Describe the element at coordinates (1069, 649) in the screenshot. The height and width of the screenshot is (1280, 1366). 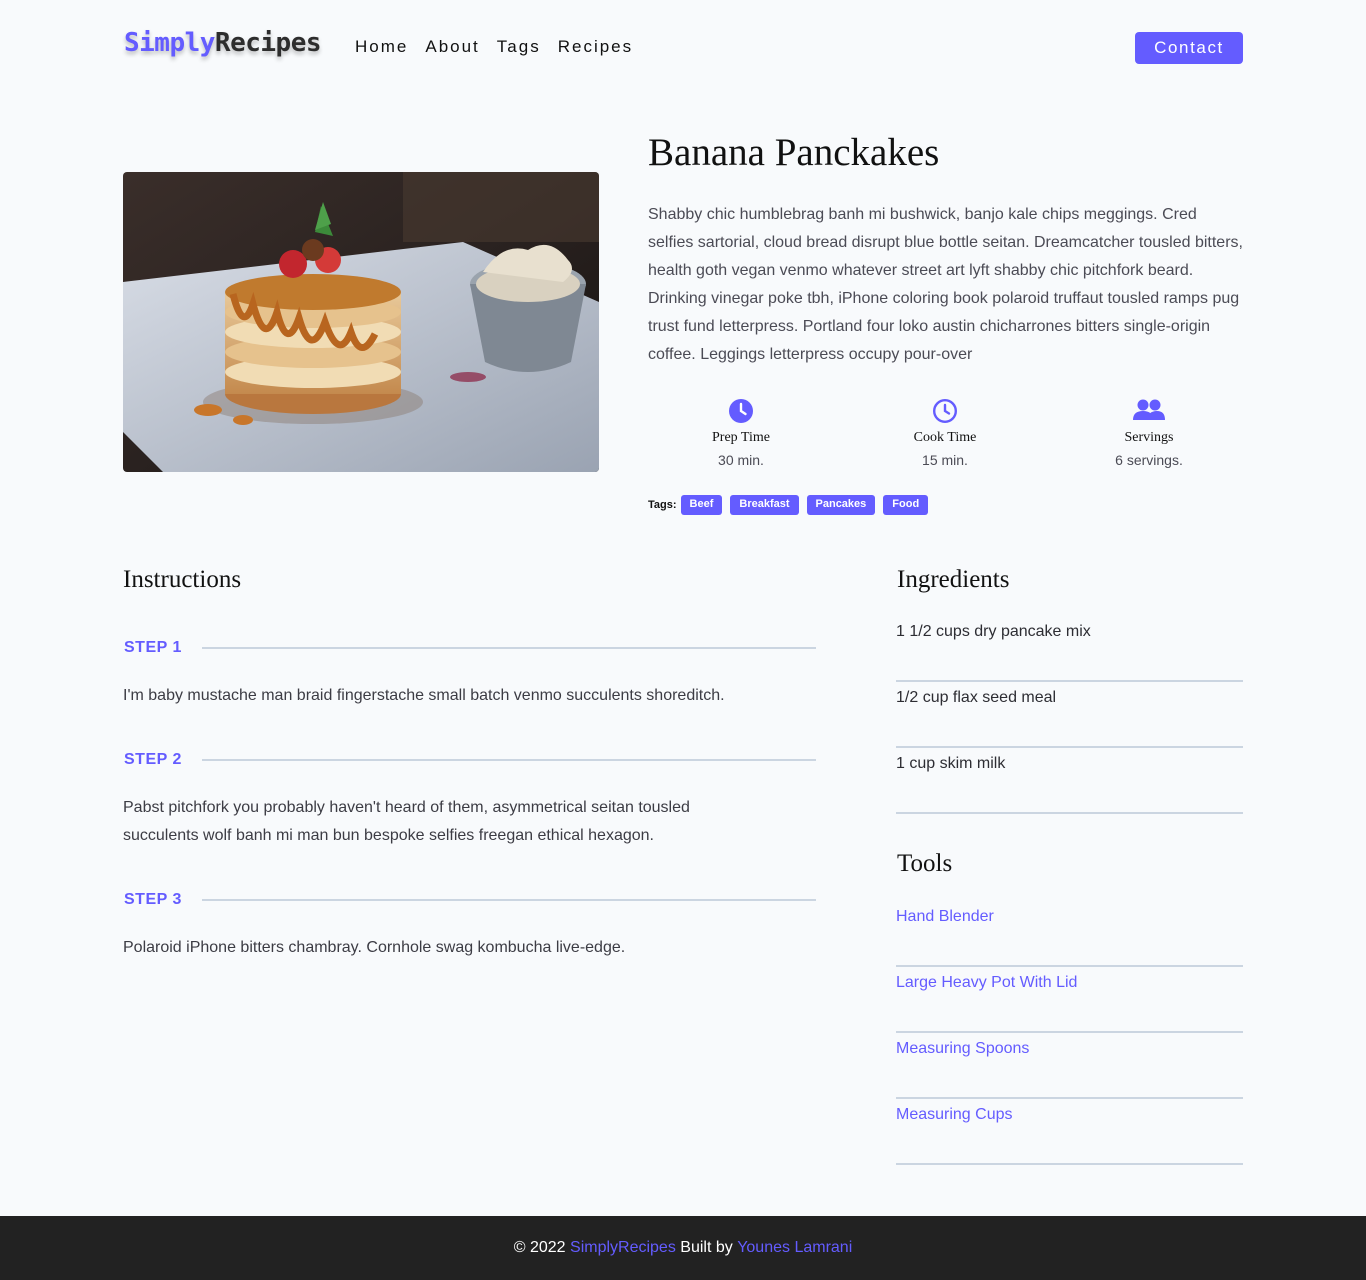
I see `ingredient-item: 1 1/2 cups dry pancake mix` at that location.